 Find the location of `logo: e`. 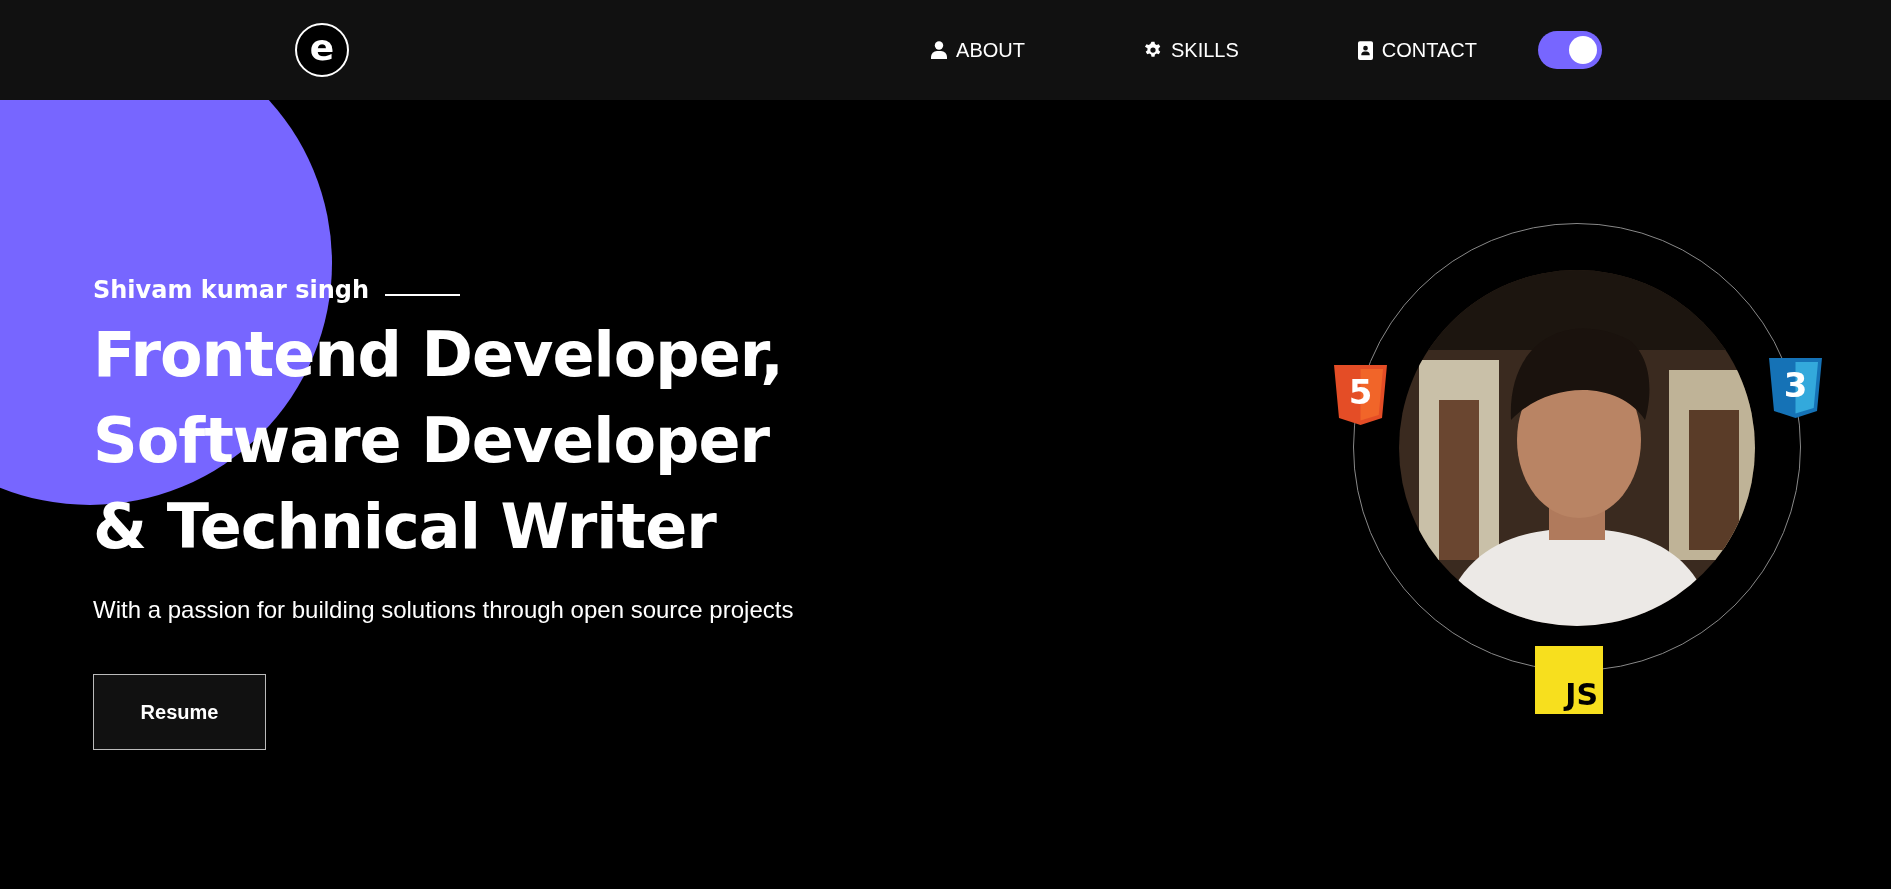

logo: e is located at coordinates (322, 50).